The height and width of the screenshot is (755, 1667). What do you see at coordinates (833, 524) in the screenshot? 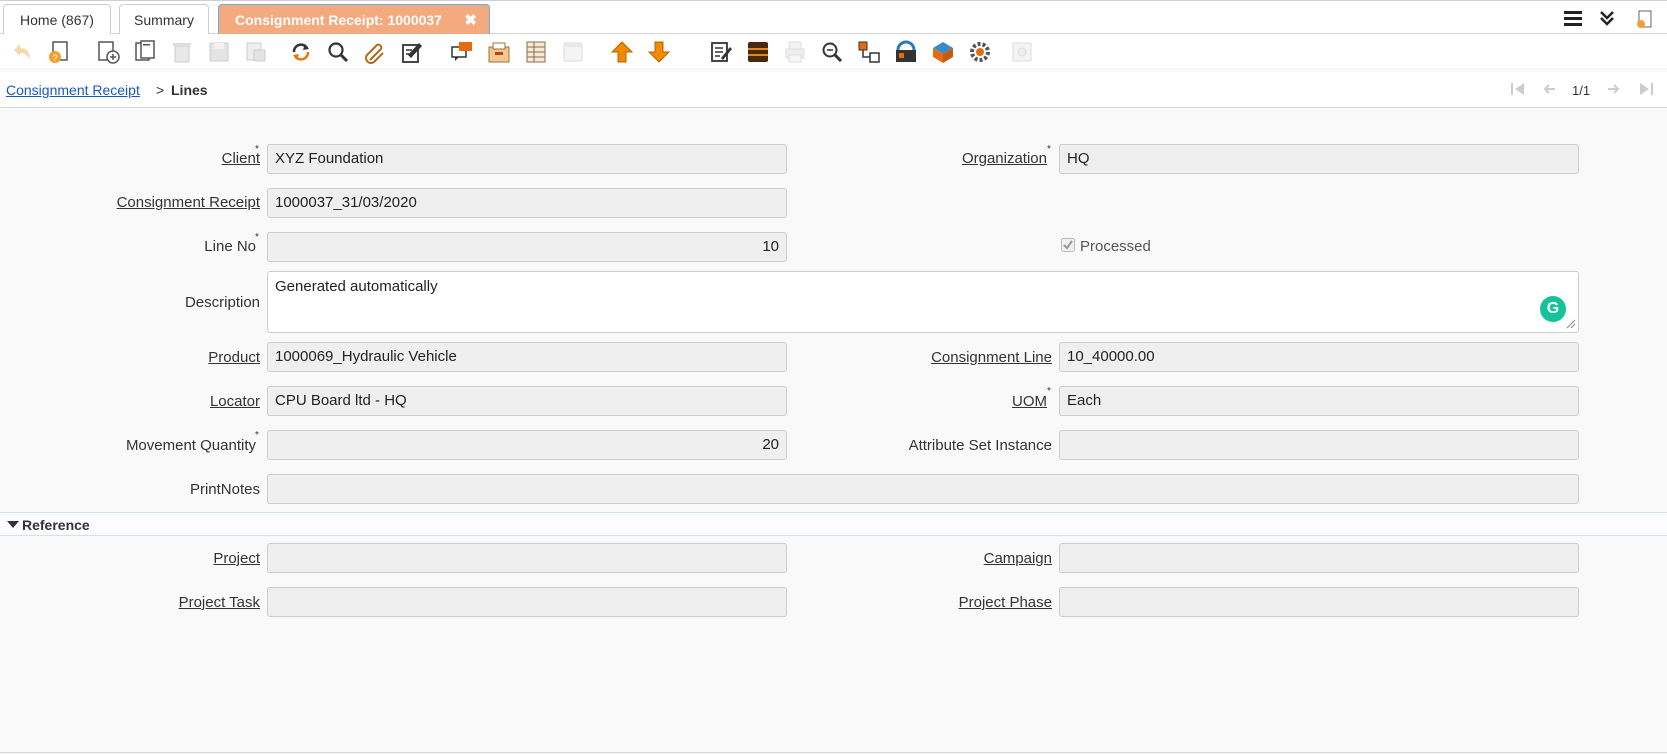
I see `reference-section-header: Reference` at bounding box center [833, 524].